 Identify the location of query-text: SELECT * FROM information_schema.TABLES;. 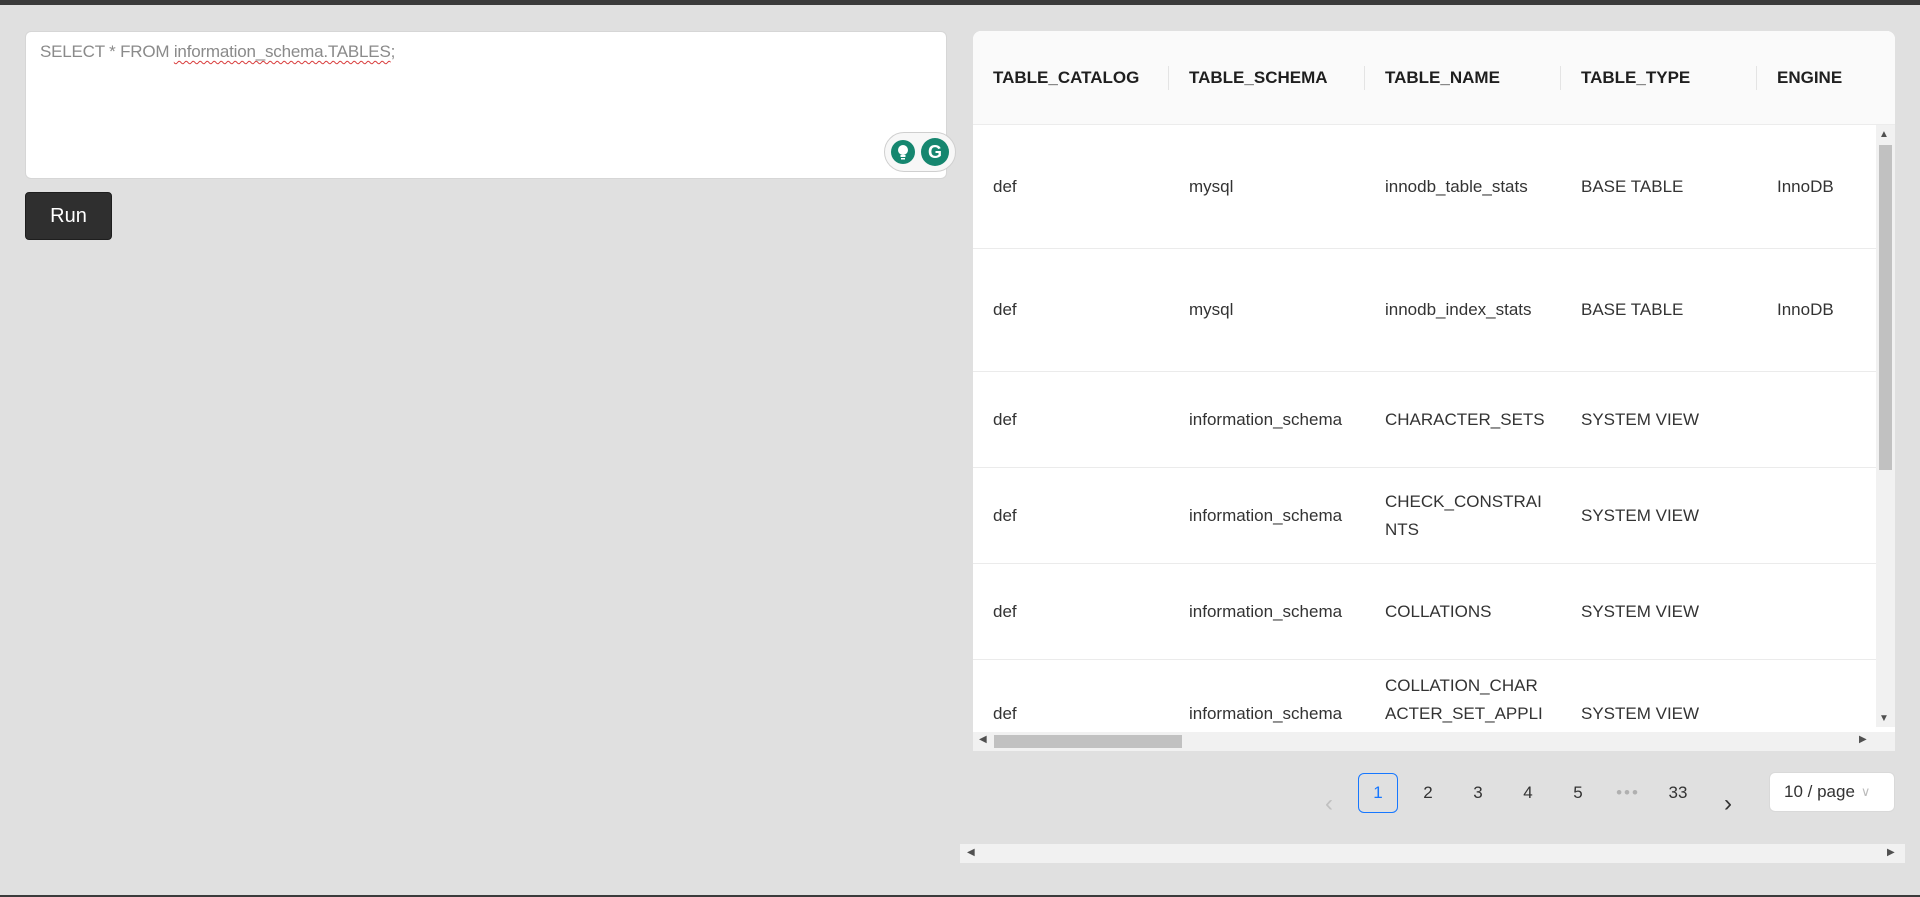
(217, 52).